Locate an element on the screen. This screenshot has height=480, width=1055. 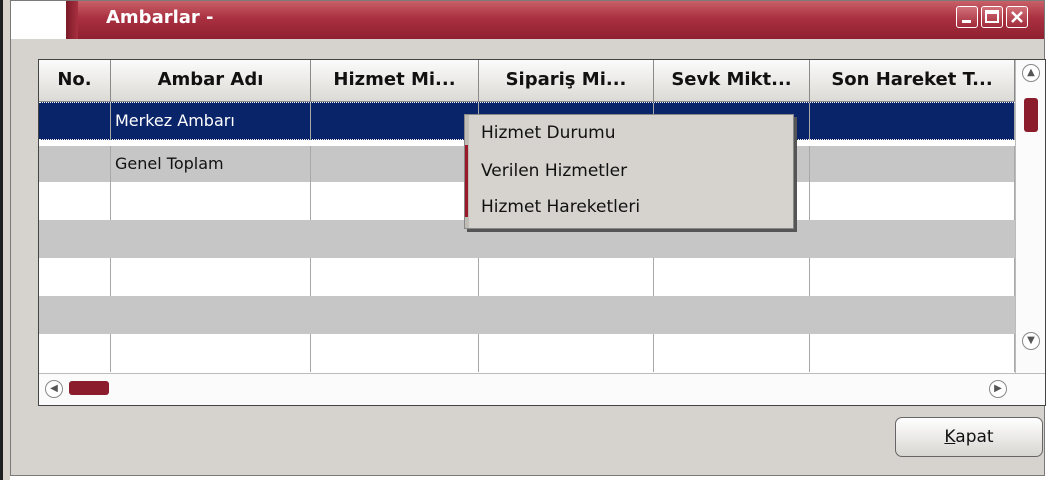
title-notch is located at coordinates (38, 20).